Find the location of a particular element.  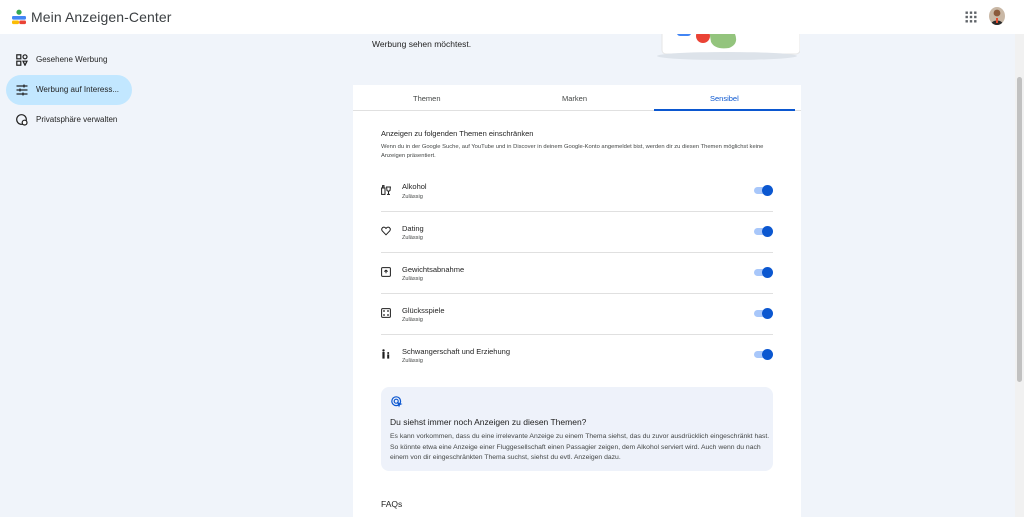

ads-click-icon is located at coordinates (397, 402).